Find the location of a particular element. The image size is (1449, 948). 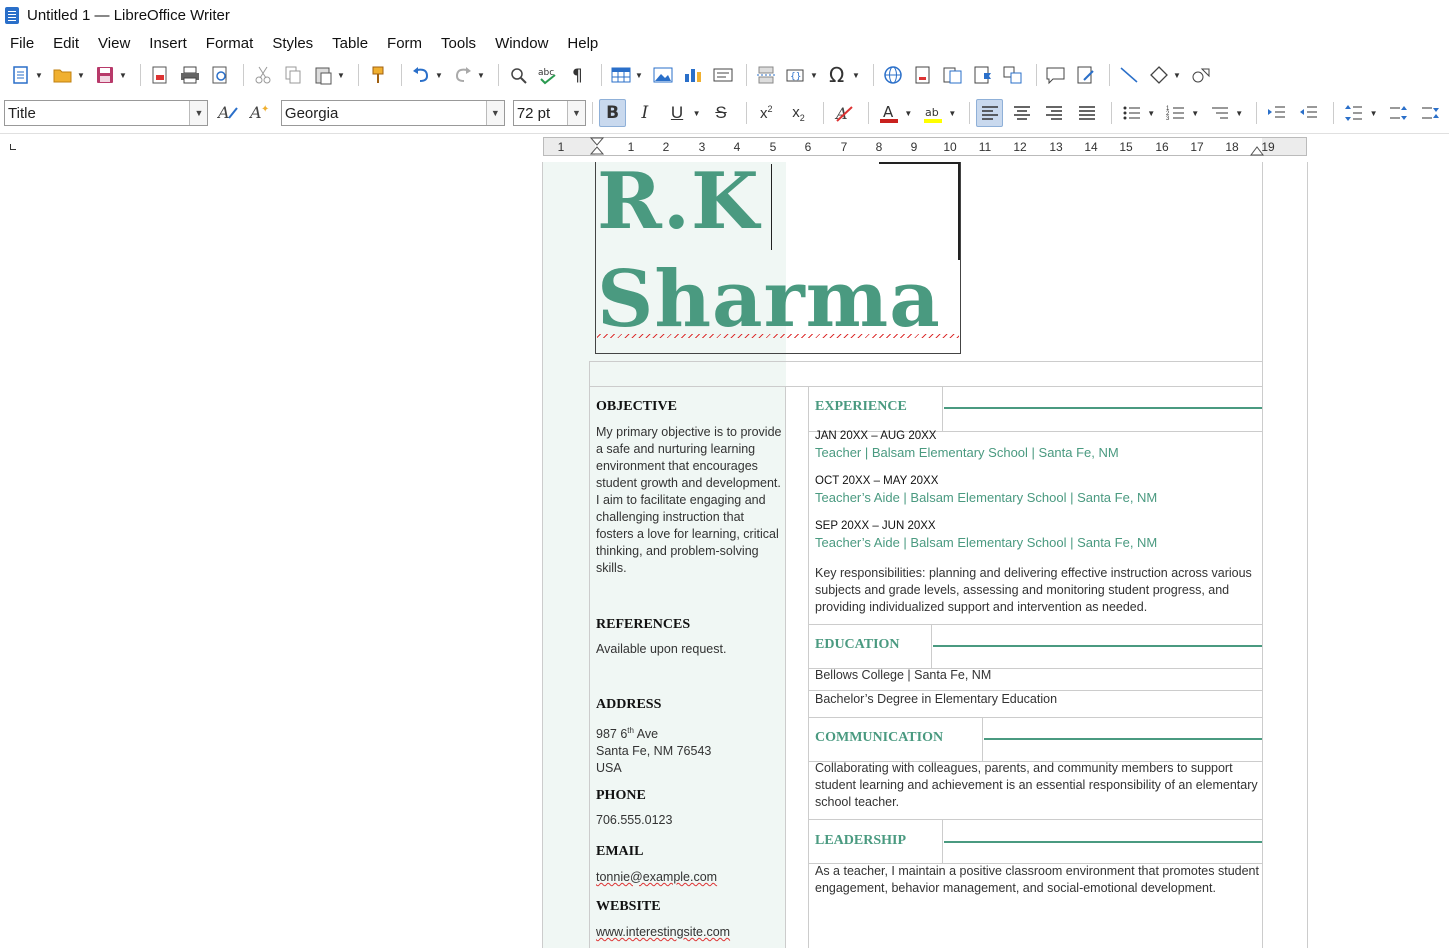

paragraph-style-combo: Title ▼ is located at coordinates (106, 113).